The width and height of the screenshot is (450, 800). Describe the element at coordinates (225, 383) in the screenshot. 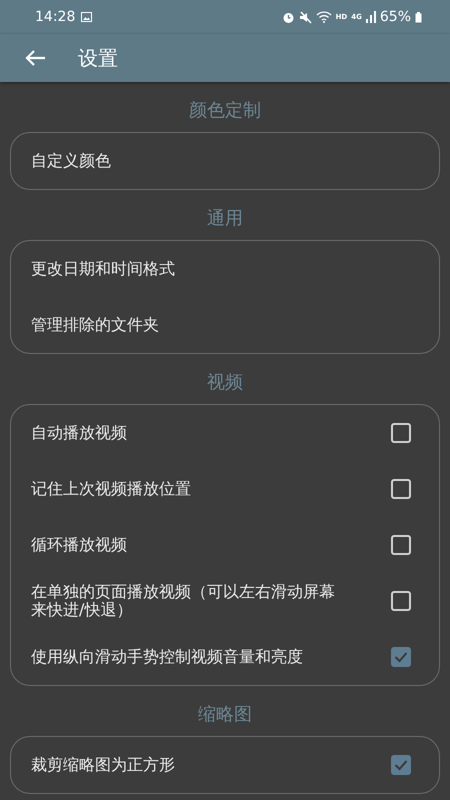

I see `section-header: 视频` at that location.